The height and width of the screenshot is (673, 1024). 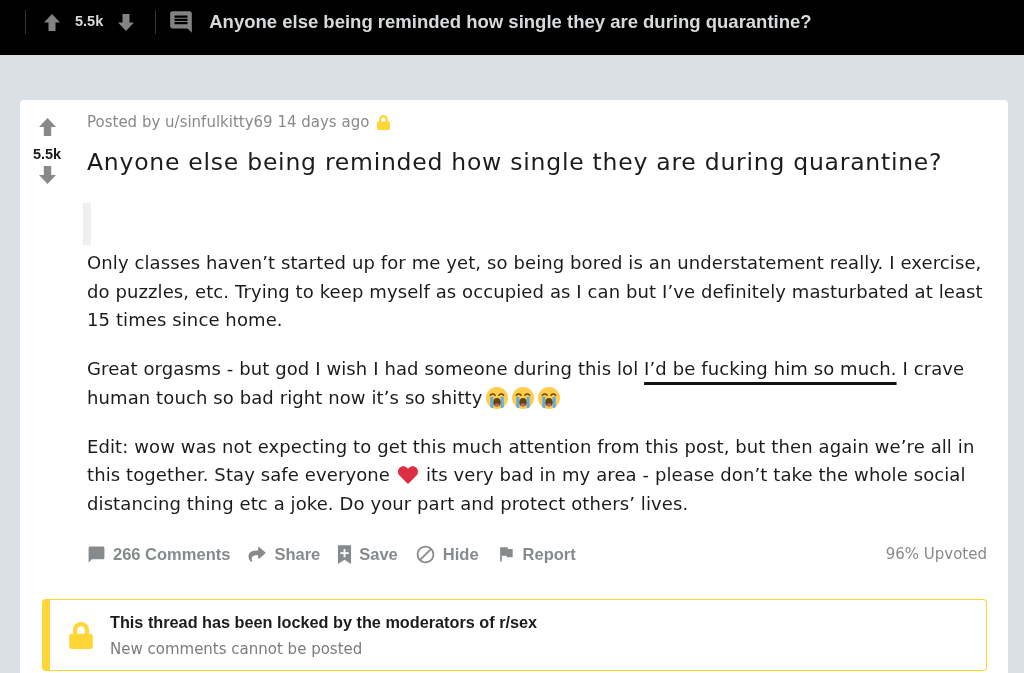 What do you see at coordinates (237, 648) in the screenshot?
I see `notice-subtitle: New comments cannot be posted` at bounding box center [237, 648].